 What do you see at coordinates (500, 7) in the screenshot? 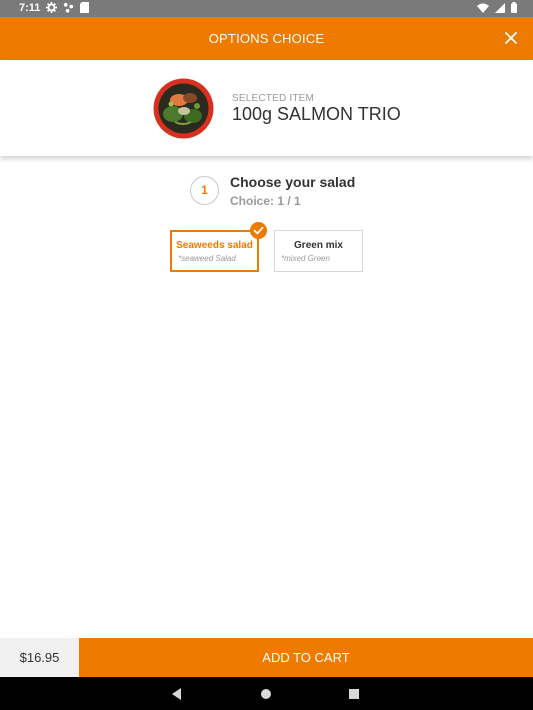
I see `signal-icon` at bounding box center [500, 7].